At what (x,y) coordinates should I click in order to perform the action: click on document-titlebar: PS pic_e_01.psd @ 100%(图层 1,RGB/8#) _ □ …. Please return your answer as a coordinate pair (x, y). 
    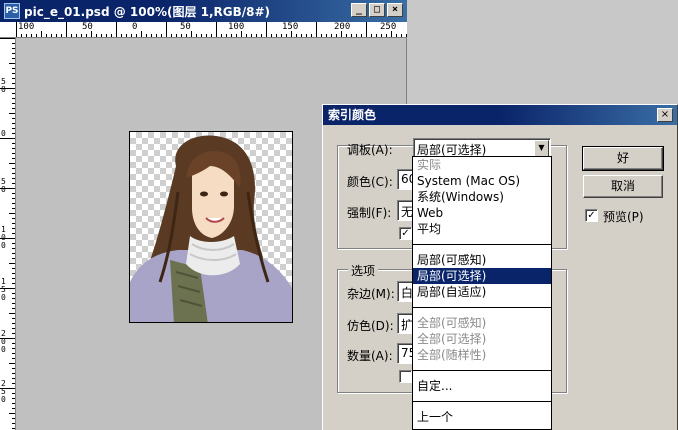
    Looking at the image, I should click on (203, 11).